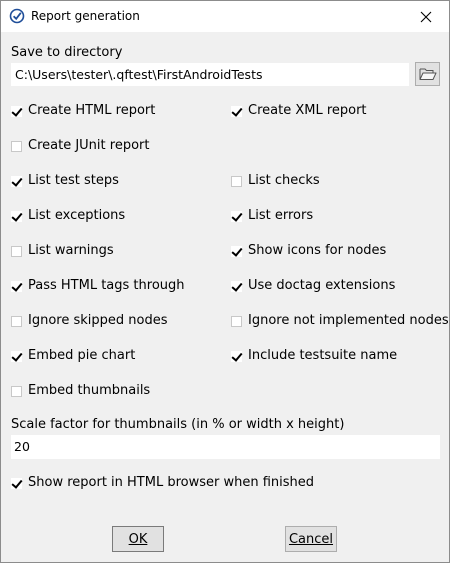  What do you see at coordinates (73, 180) in the screenshot?
I see `checkbox-label: List test steps` at bounding box center [73, 180].